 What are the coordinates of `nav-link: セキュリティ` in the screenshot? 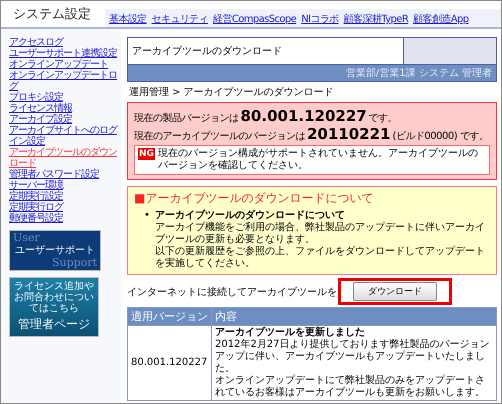 It's located at (180, 19).